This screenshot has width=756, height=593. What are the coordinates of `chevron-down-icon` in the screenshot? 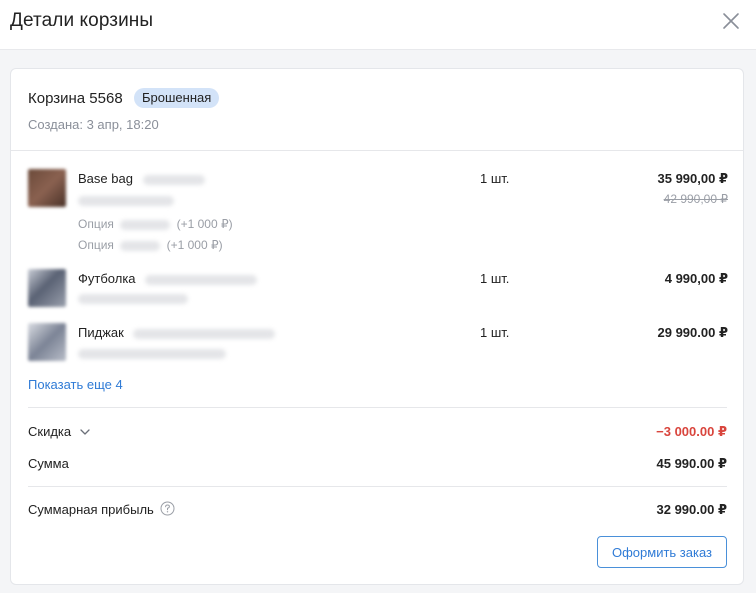 It's located at (85, 431).